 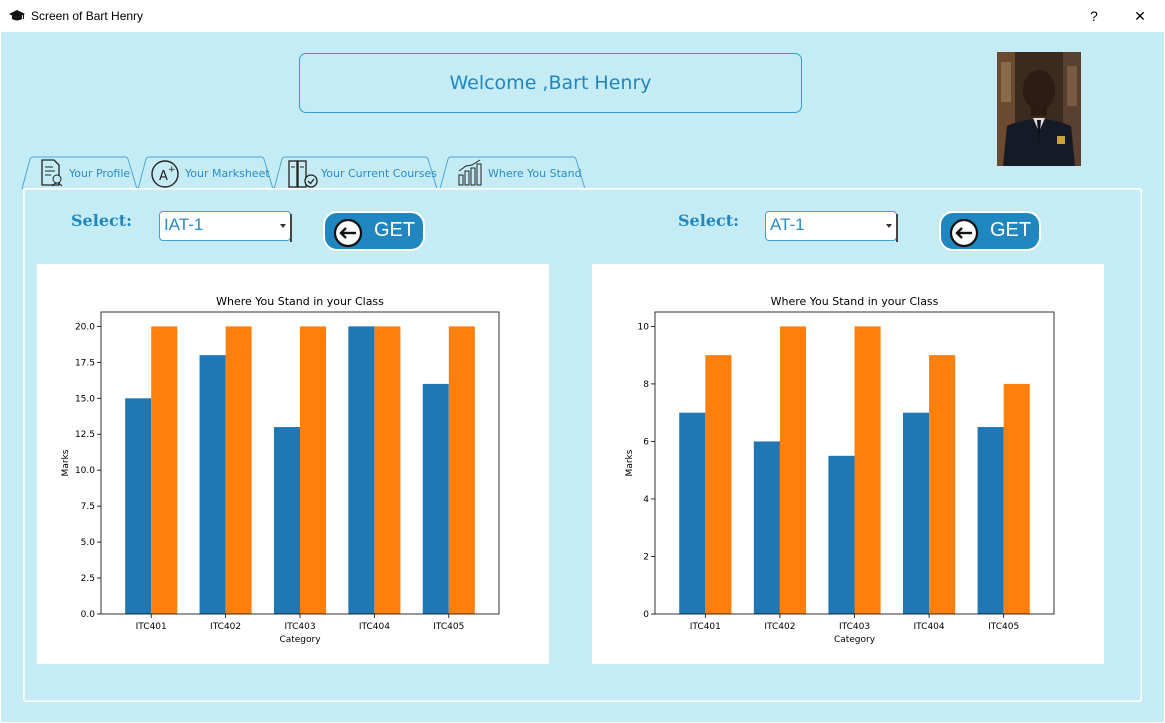 I want to click on close-icon: ✕, so click(x=1140, y=15).